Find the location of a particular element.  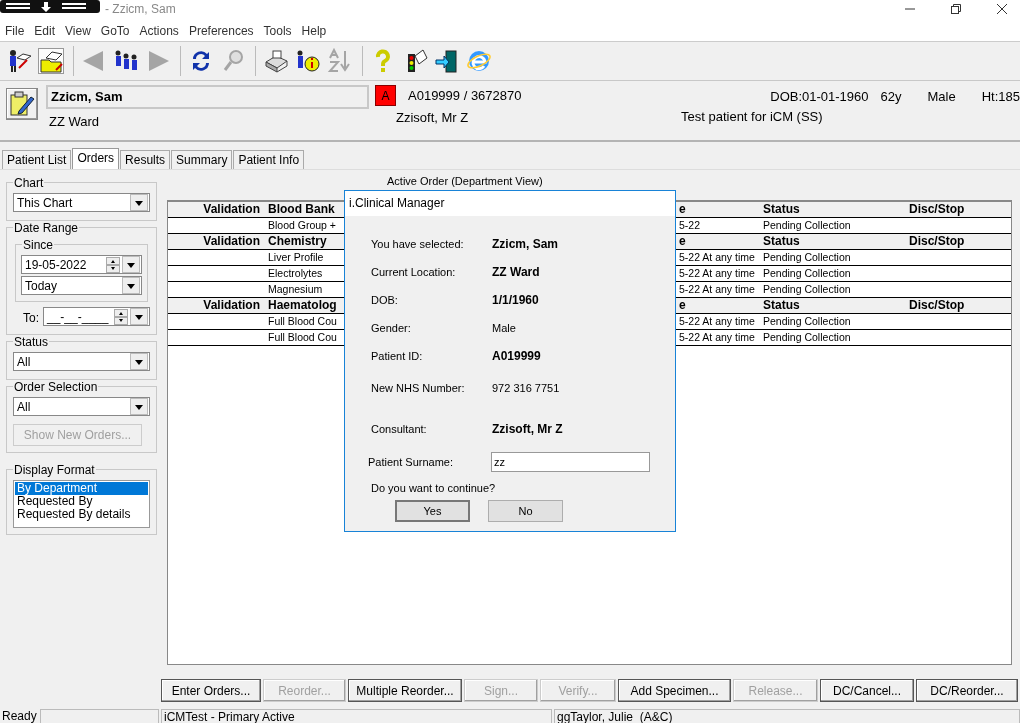

since-date-field: 19-05-2022 is located at coordinates (81, 264).